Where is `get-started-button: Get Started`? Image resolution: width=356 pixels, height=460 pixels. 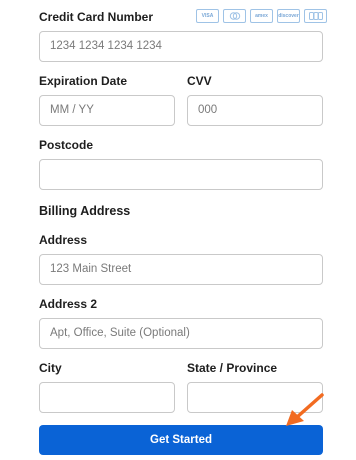 get-started-button: Get Started is located at coordinates (181, 440).